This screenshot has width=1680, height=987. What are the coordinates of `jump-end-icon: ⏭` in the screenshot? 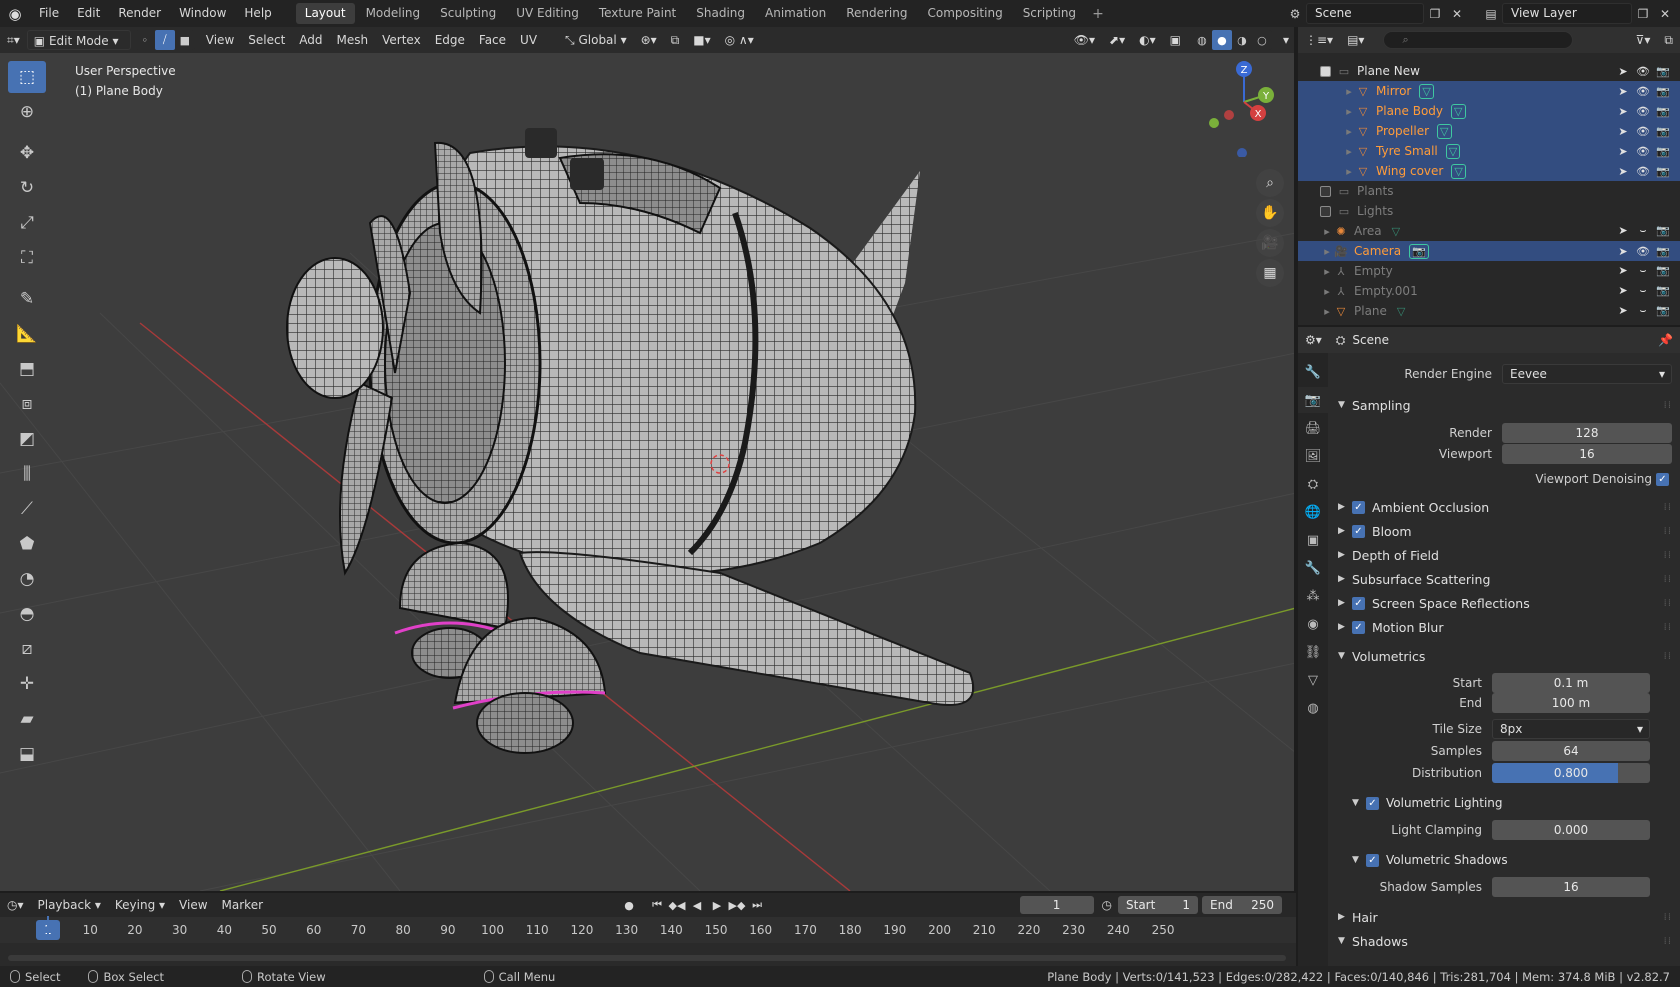 It's located at (757, 905).